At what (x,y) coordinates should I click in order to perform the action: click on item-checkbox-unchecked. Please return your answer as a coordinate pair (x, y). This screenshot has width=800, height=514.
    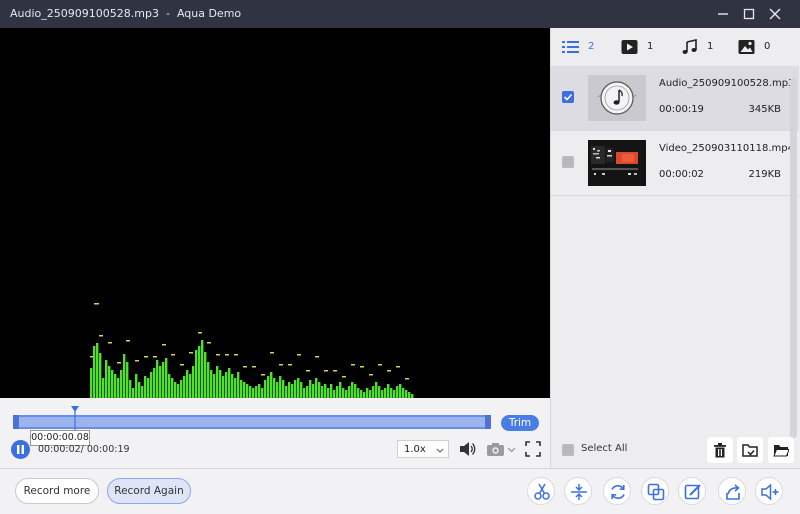
    Looking at the image, I should click on (568, 162).